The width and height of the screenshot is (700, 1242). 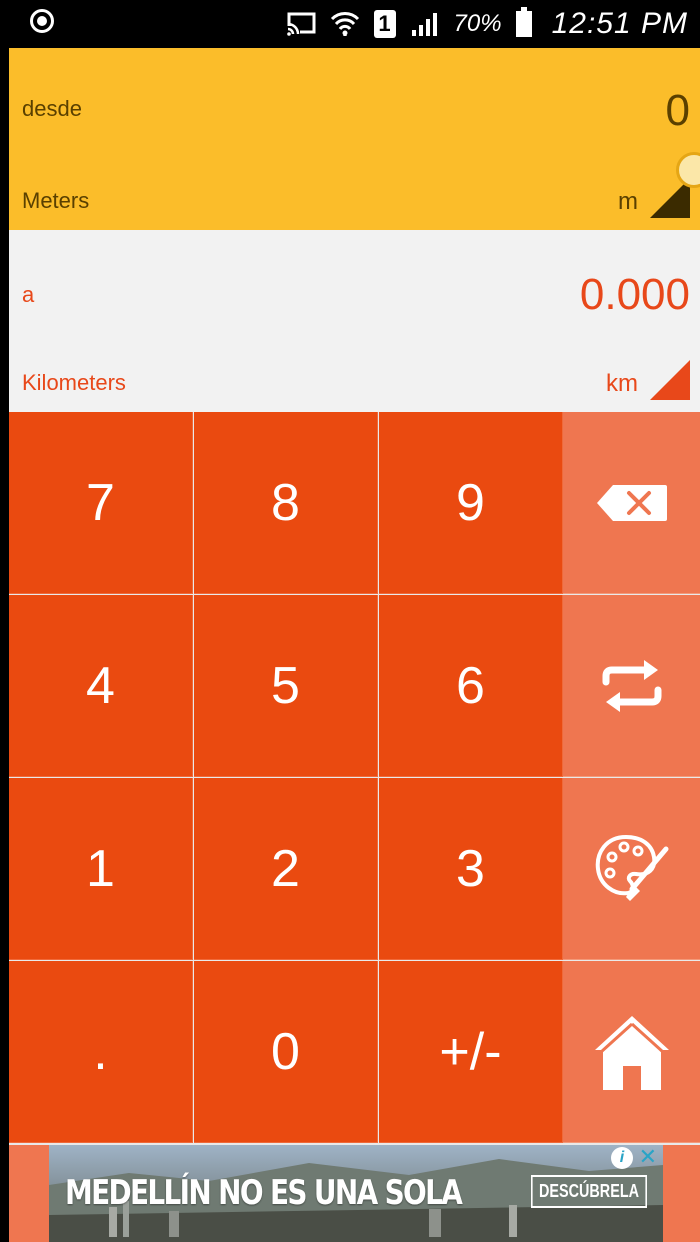 What do you see at coordinates (622, 1158) in the screenshot?
I see `ad-info-icon: i` at bounding box center [622, 1158].